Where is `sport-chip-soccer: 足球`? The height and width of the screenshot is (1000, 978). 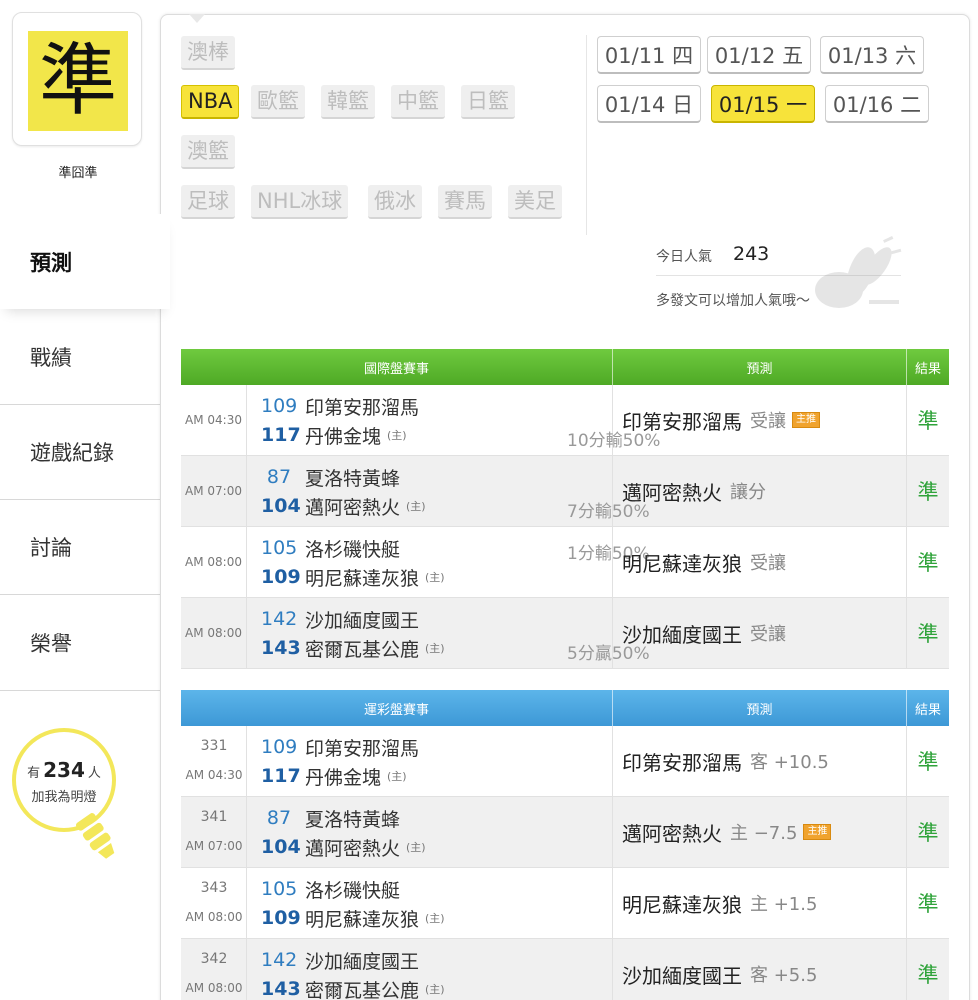 sport-chip-soccer: 足球 is located at coordinates (208, 202).